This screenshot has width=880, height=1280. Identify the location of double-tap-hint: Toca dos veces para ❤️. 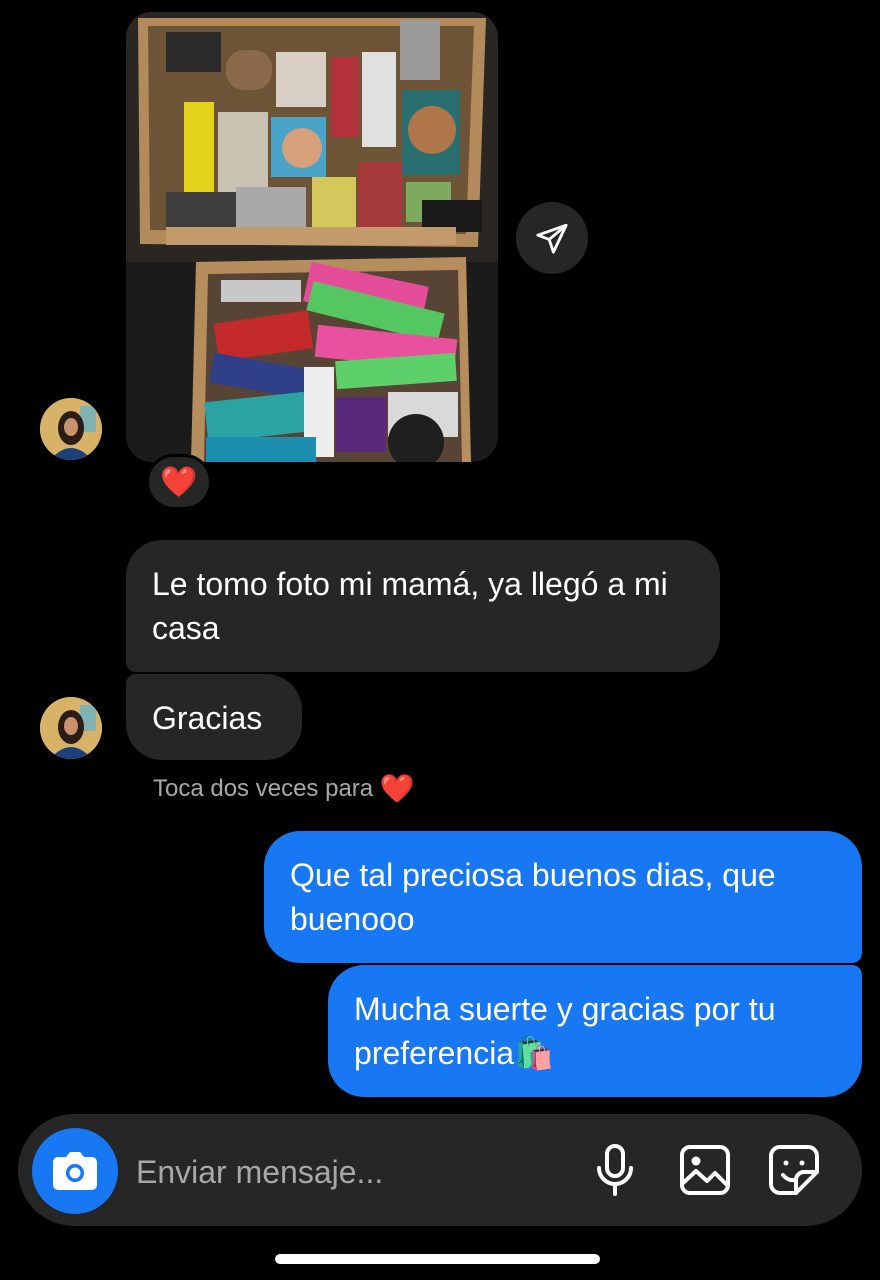
(284, 788).